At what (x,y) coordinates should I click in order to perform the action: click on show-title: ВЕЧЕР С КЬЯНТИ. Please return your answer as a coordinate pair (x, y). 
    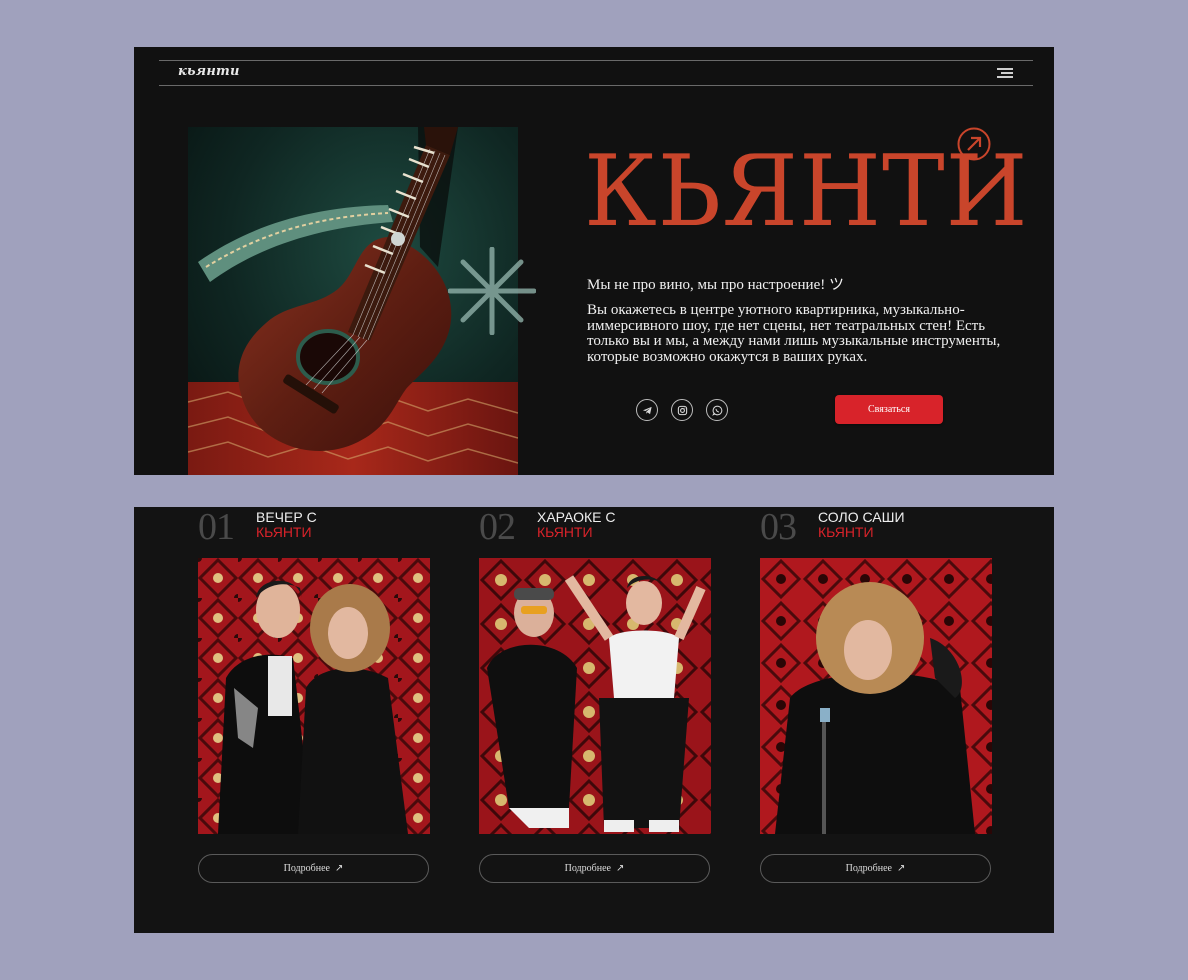
    Looking at the image, I should click on (286, 525).